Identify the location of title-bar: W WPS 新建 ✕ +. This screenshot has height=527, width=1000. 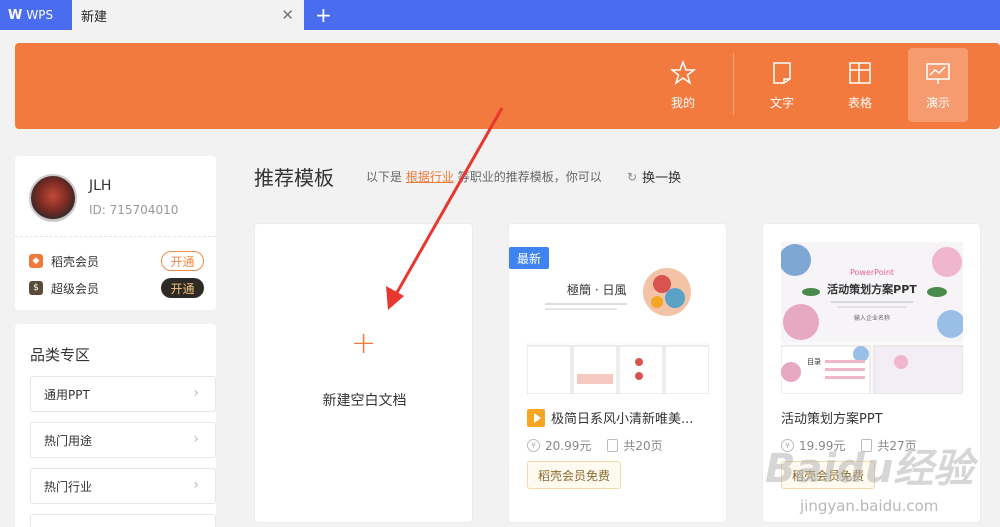
(500, 15).